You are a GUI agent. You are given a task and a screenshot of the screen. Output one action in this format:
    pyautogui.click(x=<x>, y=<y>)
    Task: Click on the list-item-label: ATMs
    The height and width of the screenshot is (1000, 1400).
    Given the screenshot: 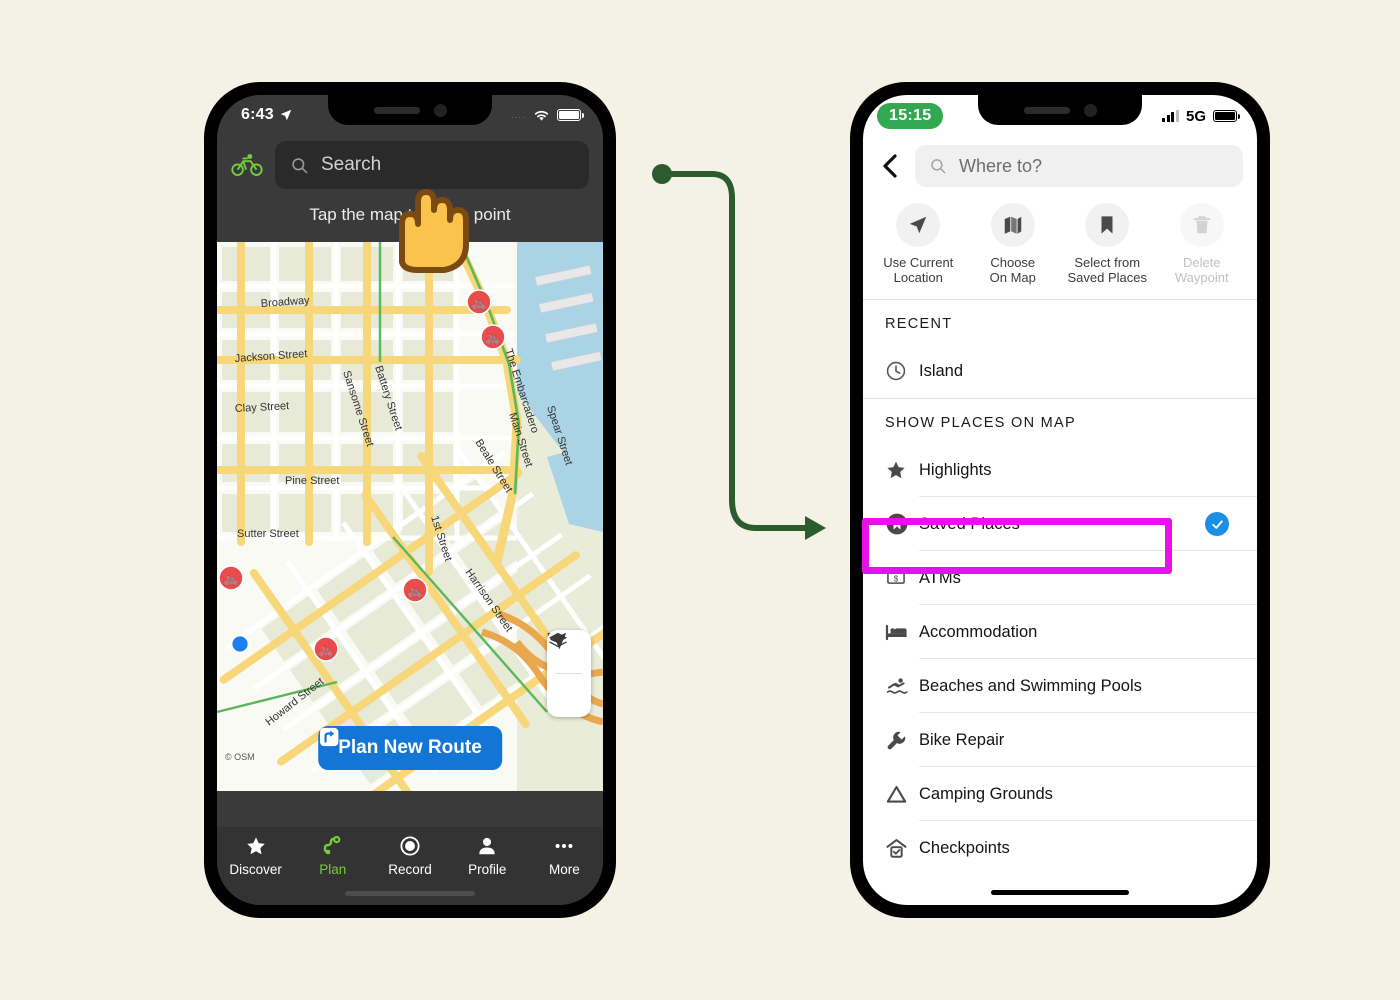 What is the action you would take?
    pyautogui.click(x=940, y=577)
    